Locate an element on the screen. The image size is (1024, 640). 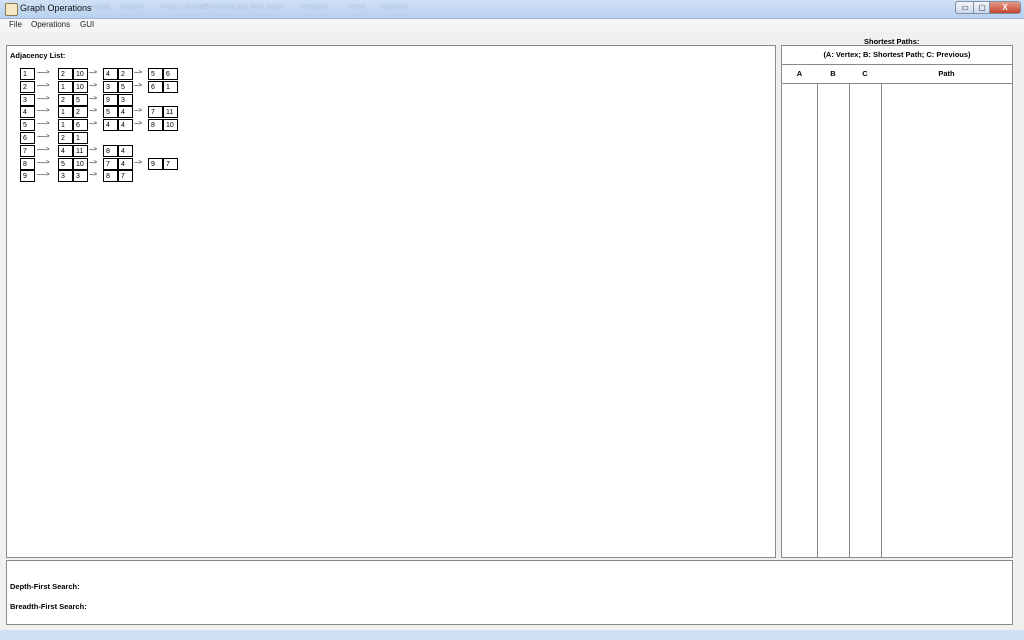
minimize-icon: ▭ is located at coordinates (965, 7).